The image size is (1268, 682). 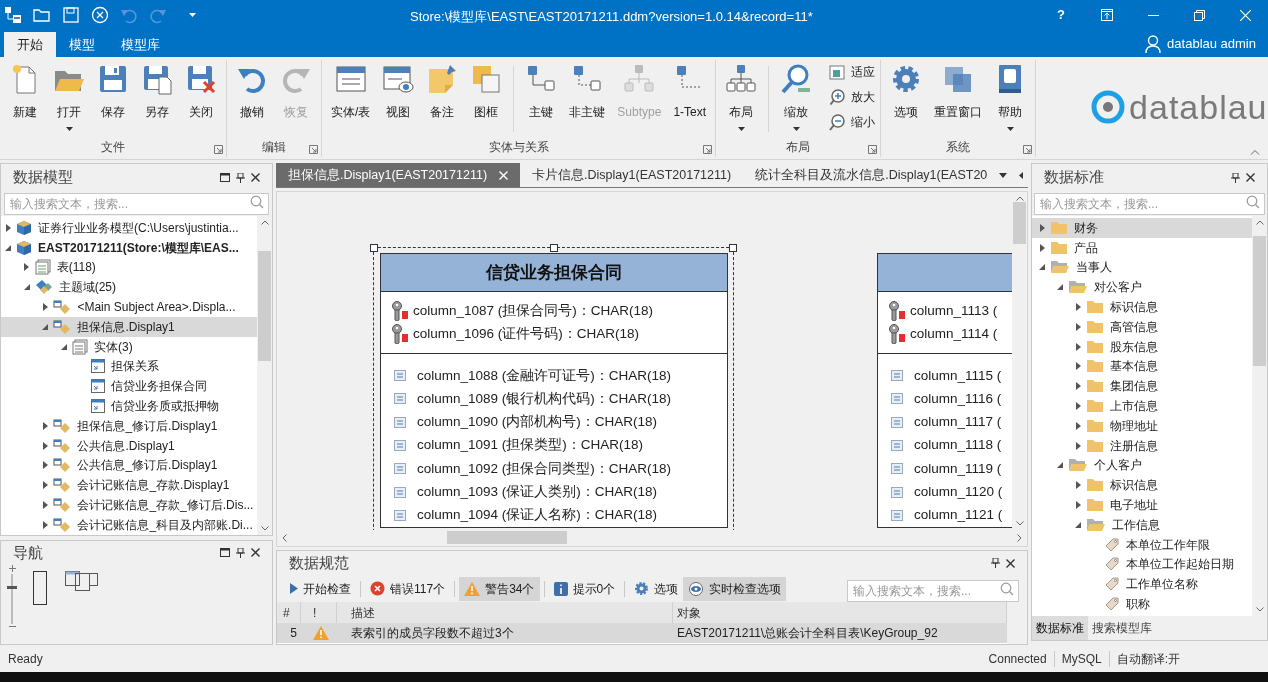 I want to click on tree-item: 职称, so click(x=1142, y=604).